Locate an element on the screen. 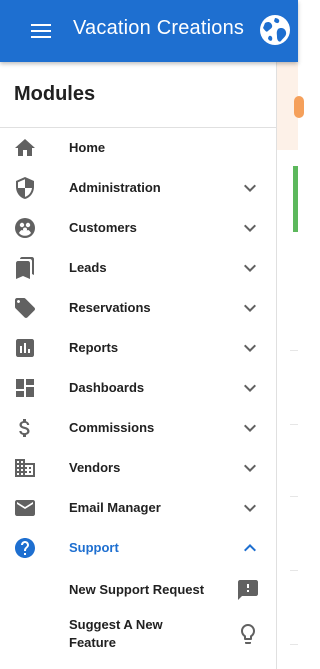  app-title: Vacation Creations is located at coordinates (159, 28).